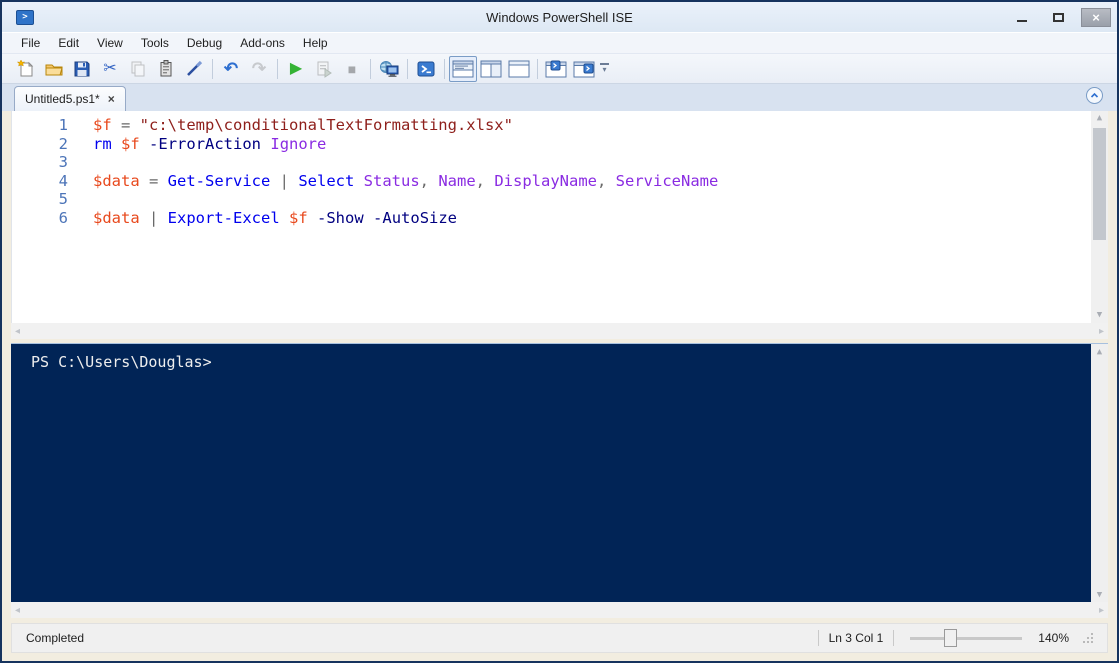 Image resolution: width=1119 pixels, height=663 pixels. I want to click on tab-close-icon: ×, so click(111, 99).